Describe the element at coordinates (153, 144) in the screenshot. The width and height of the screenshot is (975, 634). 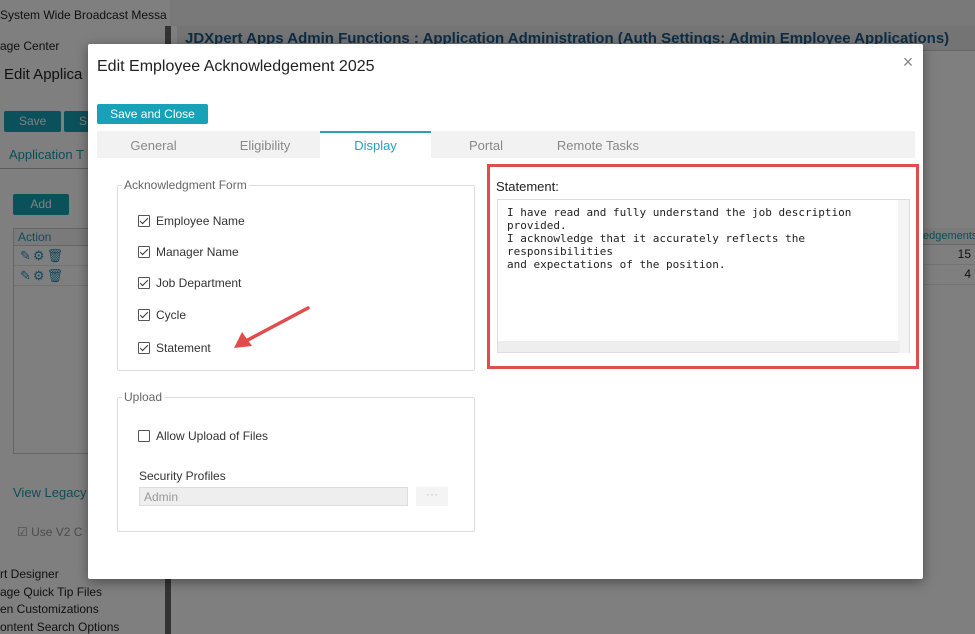
I see `tab-general: General` at that location.